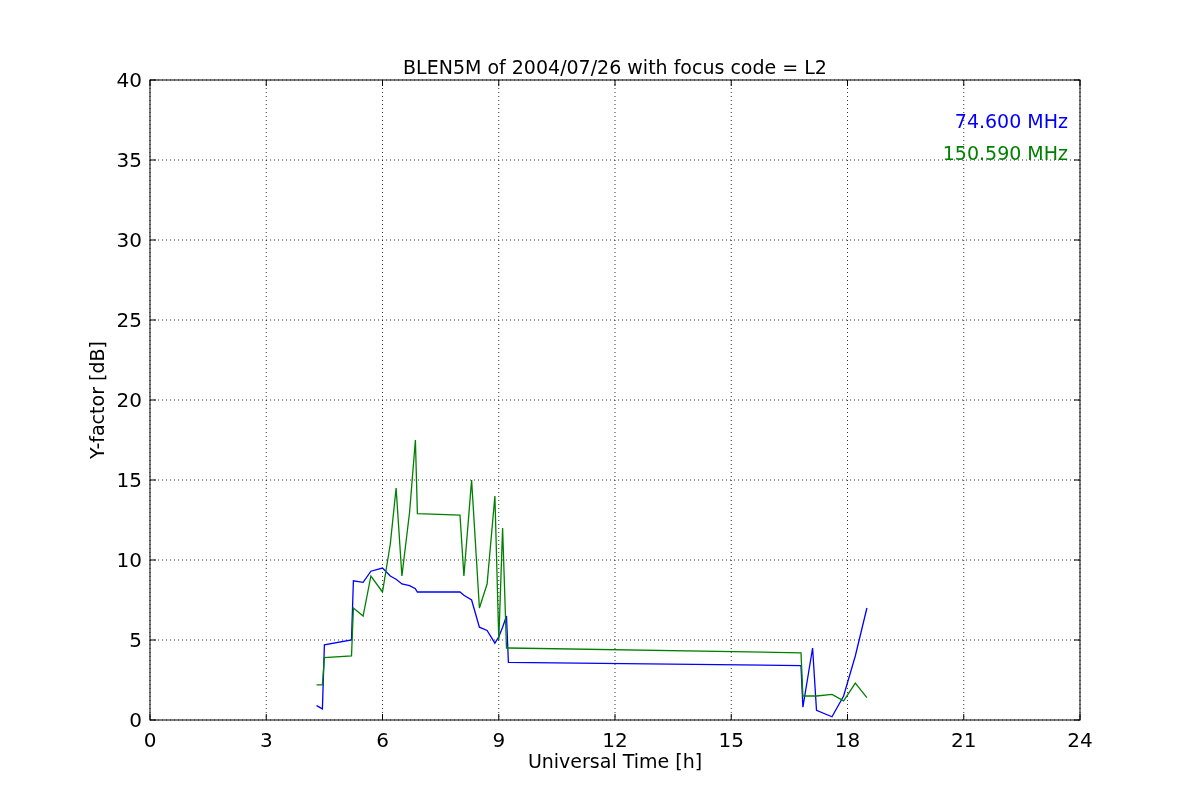  Describe the element at coordinates (129, 160) in the screenshot. I see `y-tick-label: 35` at that location.